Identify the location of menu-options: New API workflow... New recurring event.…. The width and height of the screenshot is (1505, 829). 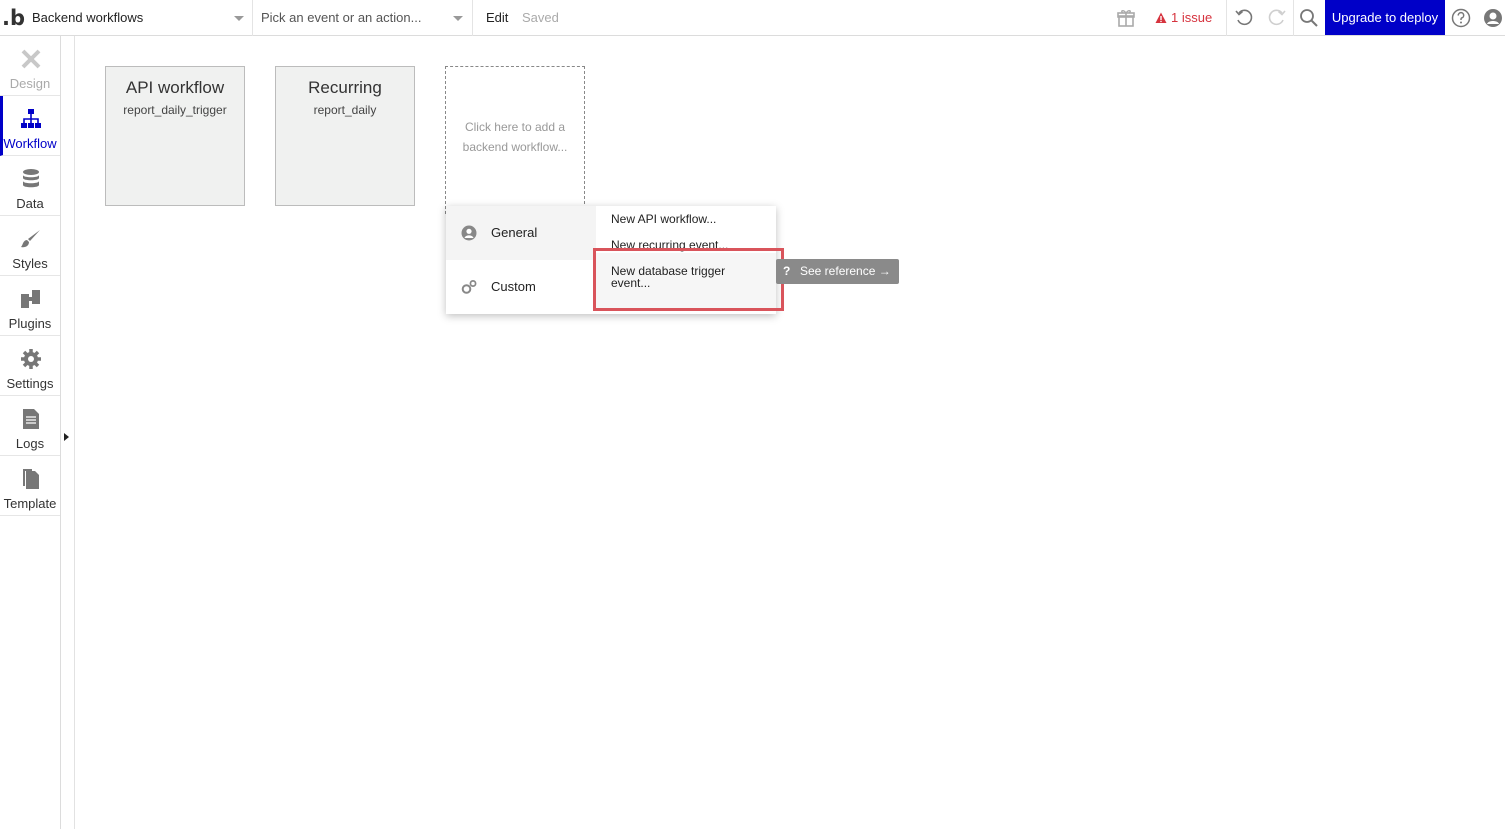
(686, 260).